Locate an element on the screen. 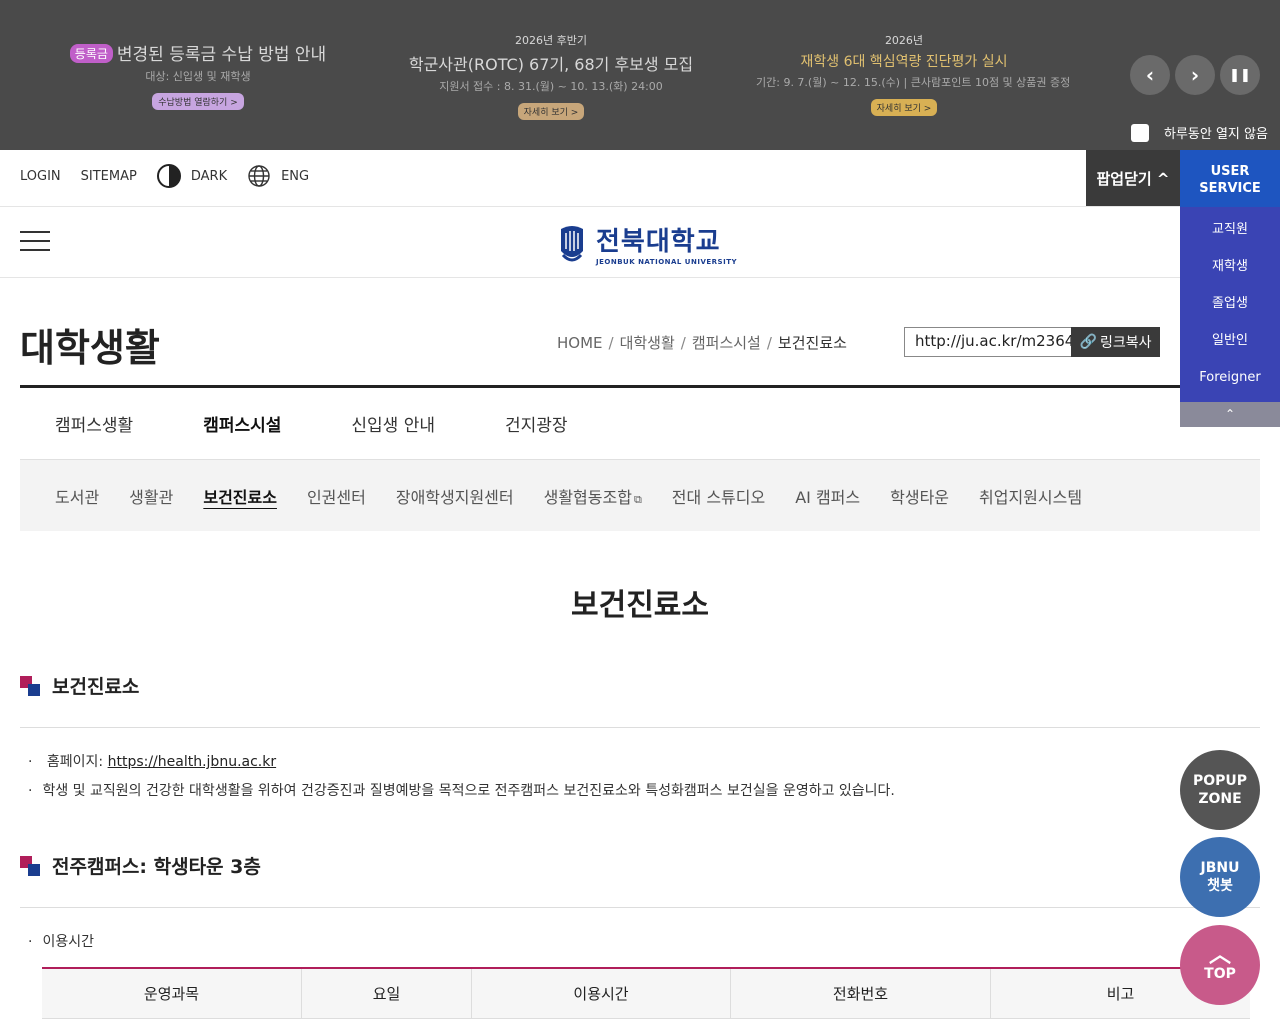  user-service-staff: 교직원 is located at coordinates (1230, 231).